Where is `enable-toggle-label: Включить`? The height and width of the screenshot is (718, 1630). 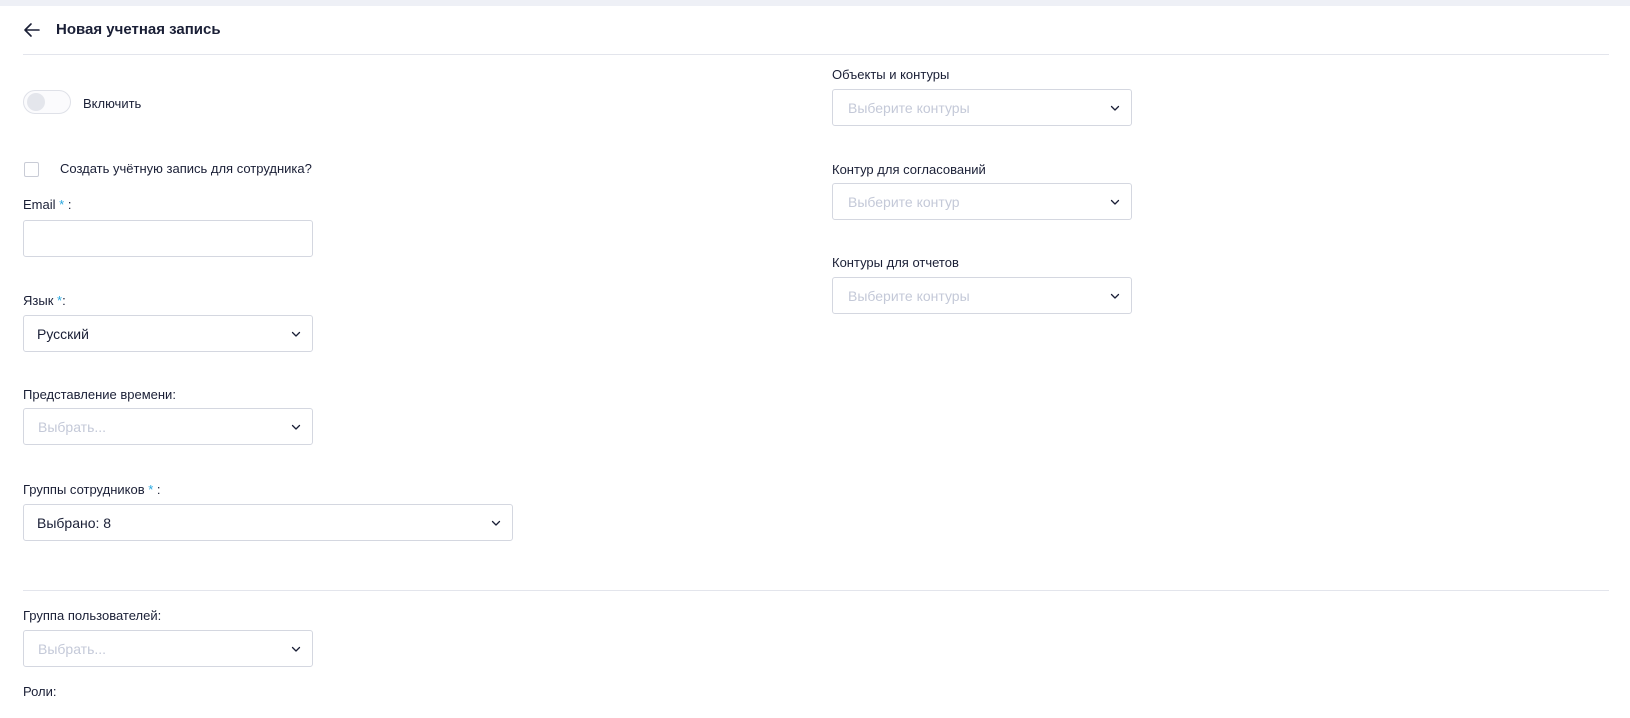
enable-toggle-label: Включить is located at coordinates (112, 103).